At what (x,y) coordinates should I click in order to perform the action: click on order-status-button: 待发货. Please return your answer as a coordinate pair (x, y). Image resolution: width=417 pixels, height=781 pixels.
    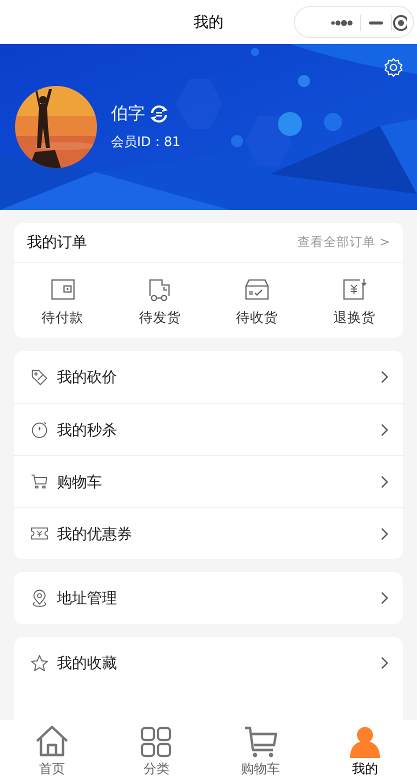
    Looking at the image, I should click on (159, 302).